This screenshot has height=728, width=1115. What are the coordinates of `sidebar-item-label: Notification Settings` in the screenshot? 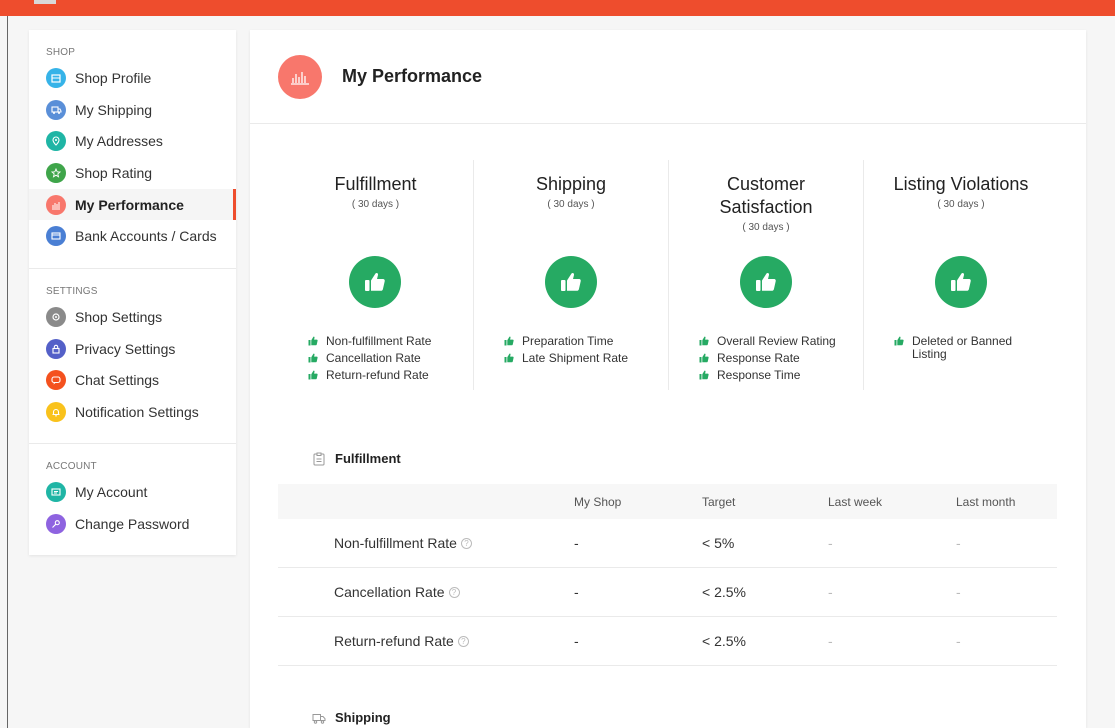 It's located at (137, 411).